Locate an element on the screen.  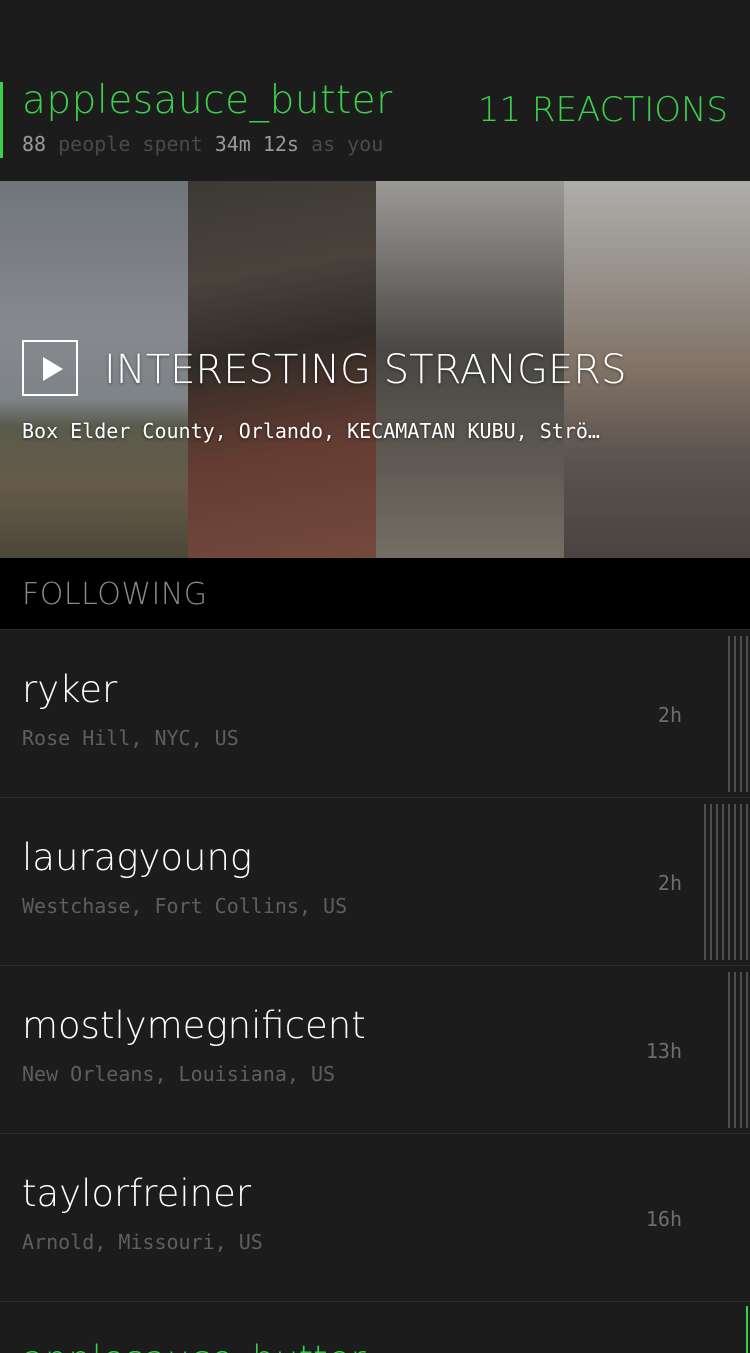
following-username: applesauce_butter is located at coordinates (194, 1345).